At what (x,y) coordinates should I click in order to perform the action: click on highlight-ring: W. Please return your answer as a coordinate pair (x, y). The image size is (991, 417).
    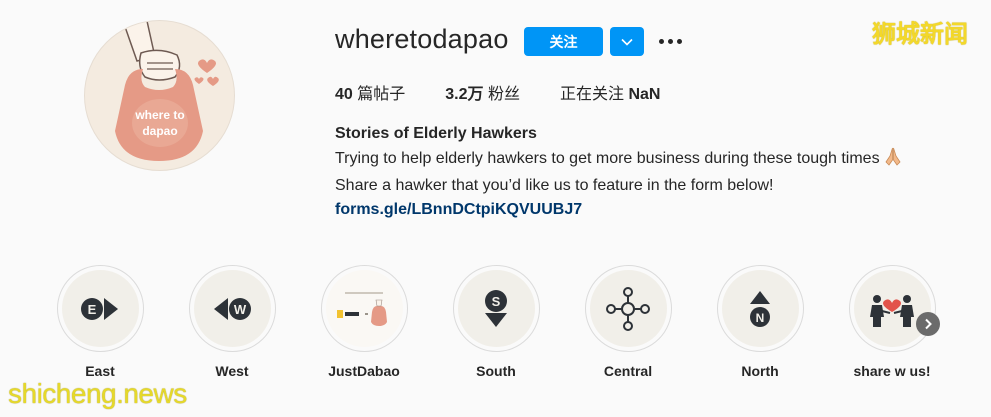
    Looking at the image, I should click on (232, 308).